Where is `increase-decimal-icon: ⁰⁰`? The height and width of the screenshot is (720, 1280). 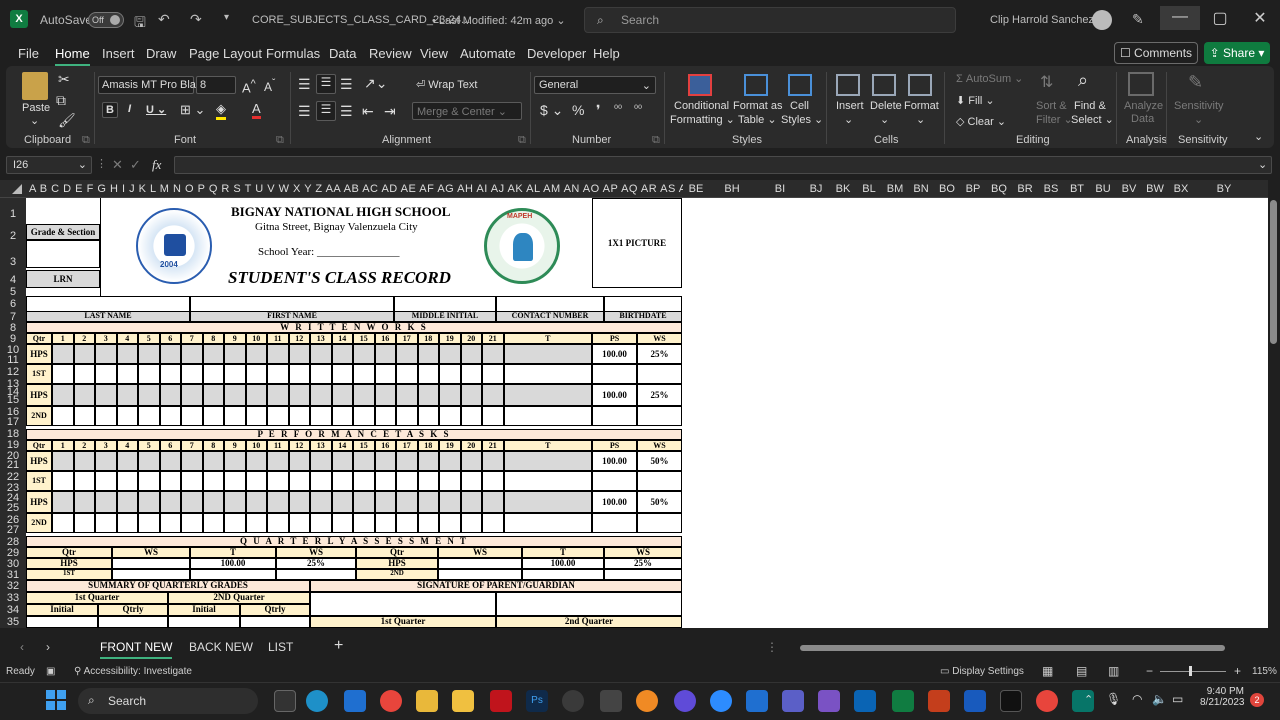 increase-decimal-icon: ⁰⁰ is located at coordinates (618, 109).